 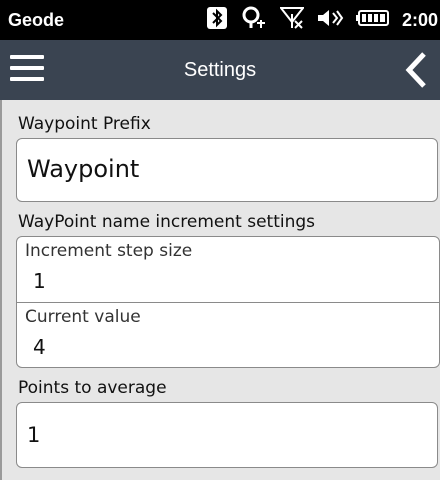 What do you see at coordinates (39, 347) in the screenshot?
I see `current-value-value: 4` at bounding box center [39, 347].